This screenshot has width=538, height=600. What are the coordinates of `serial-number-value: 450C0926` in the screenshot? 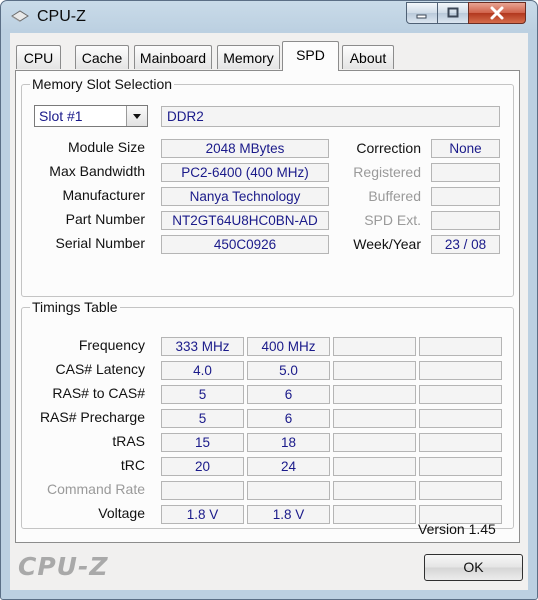 It's located at (245, 244).